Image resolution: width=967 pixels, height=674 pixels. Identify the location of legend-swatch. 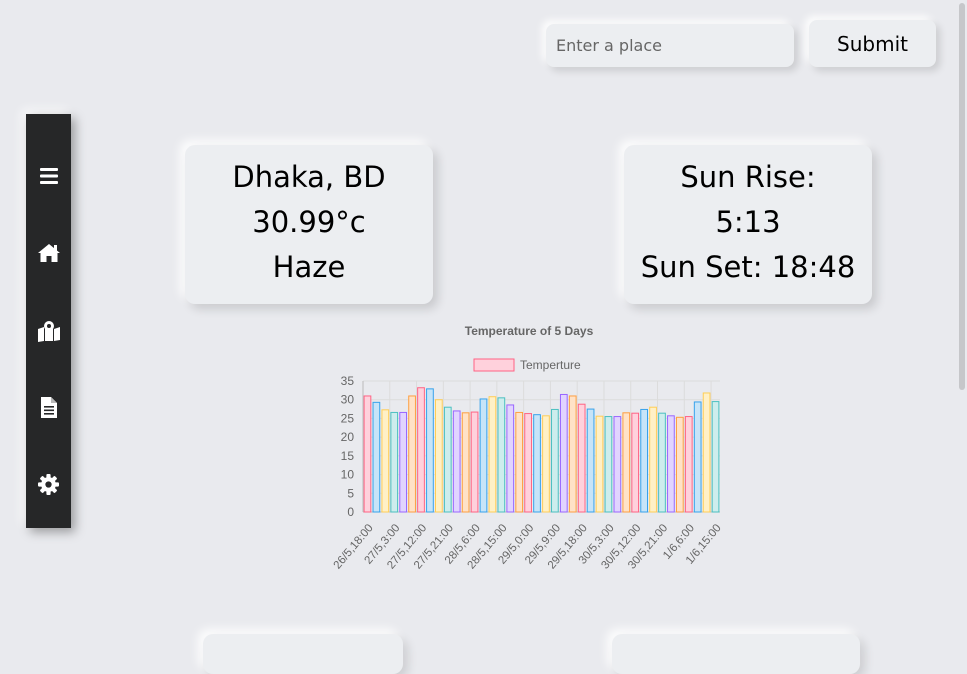
(494, 365).